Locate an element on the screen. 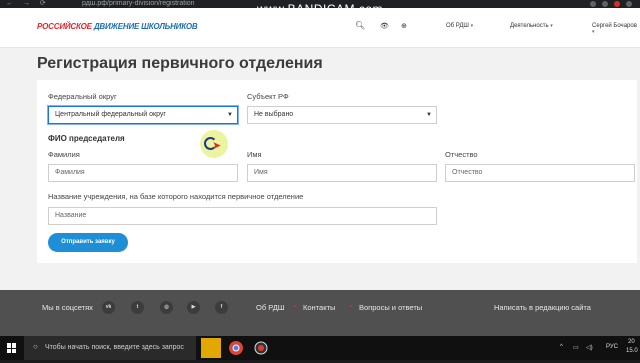 This screenshot has width=640, height=363. footer-link-contacts: Контакты is located at coordinates (319, 307).